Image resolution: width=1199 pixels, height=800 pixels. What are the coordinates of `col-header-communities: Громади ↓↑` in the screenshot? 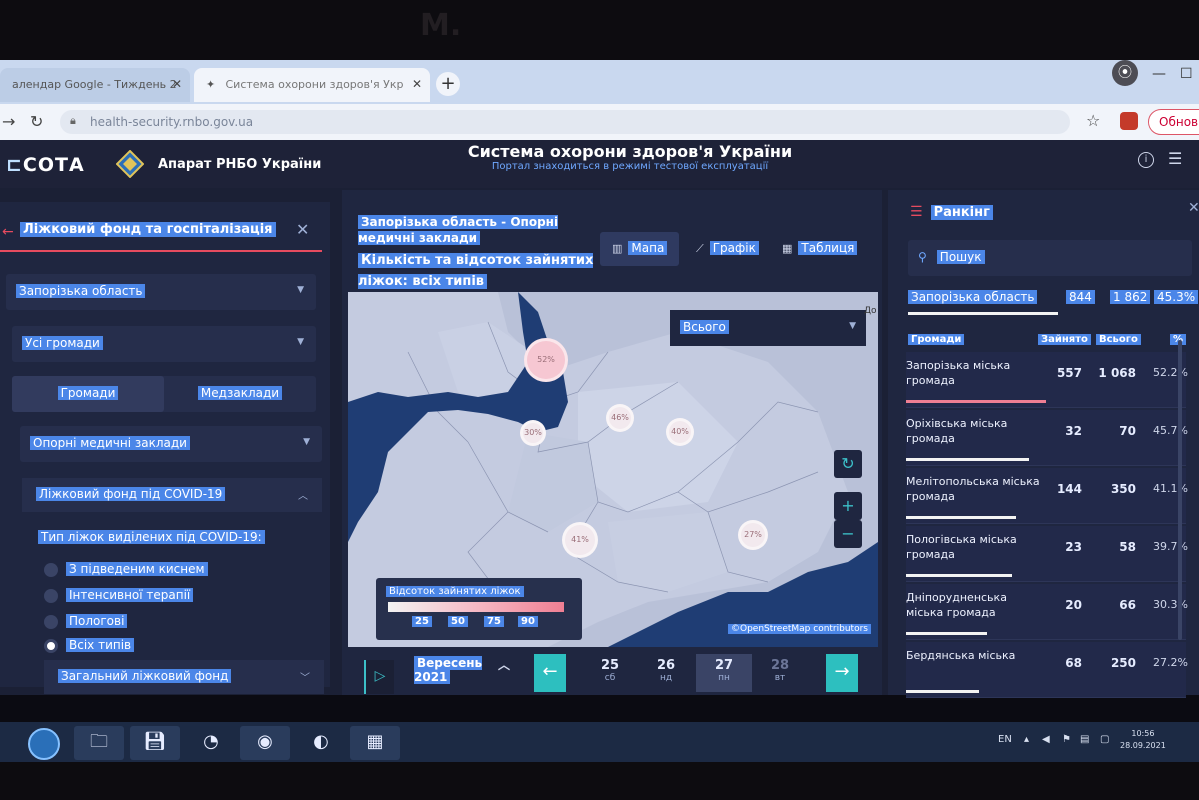 It's located at (936, 339).